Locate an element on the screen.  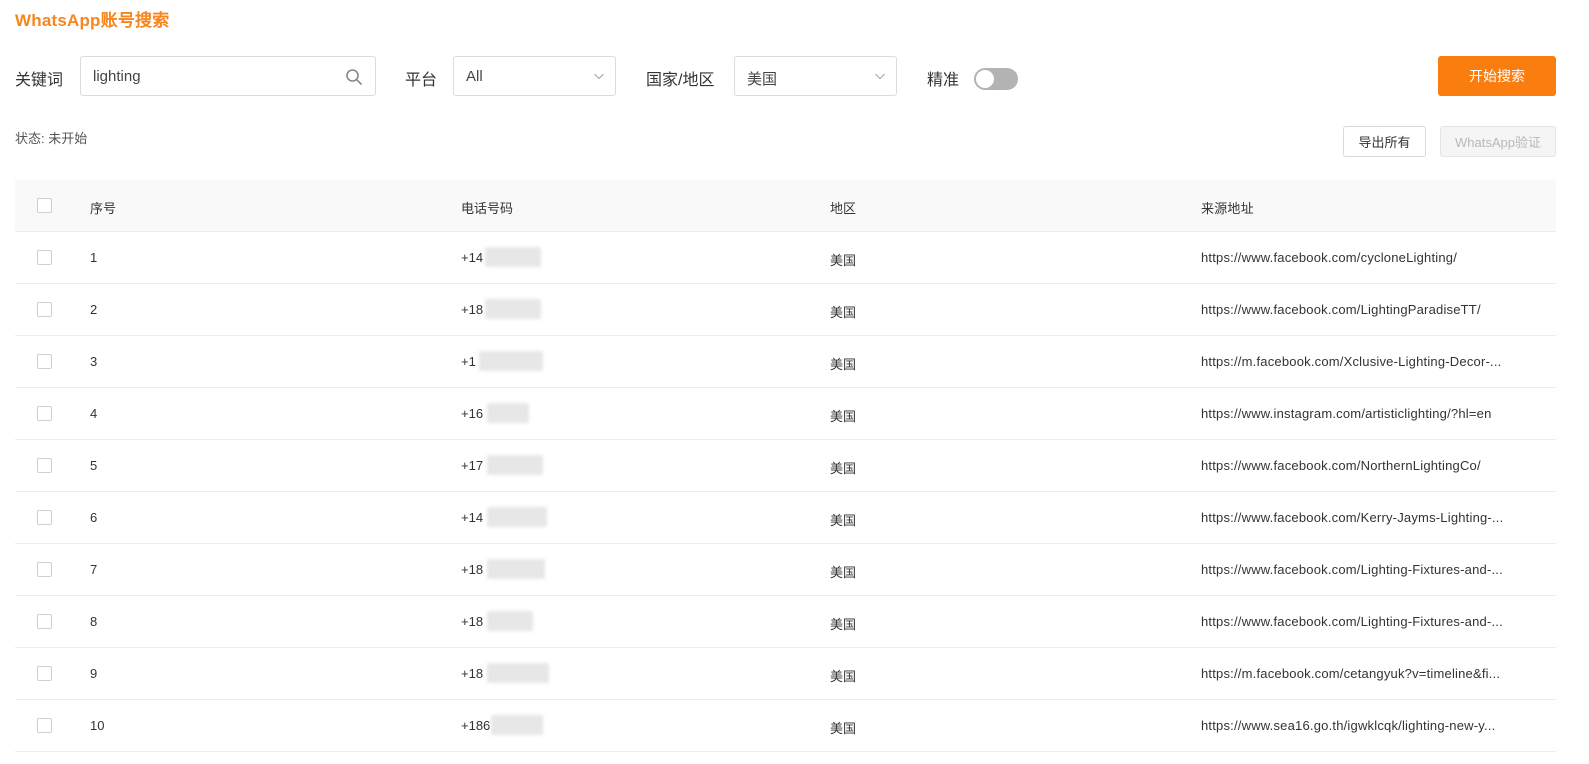
row-index: 5 is located at coordinates (94, 465).